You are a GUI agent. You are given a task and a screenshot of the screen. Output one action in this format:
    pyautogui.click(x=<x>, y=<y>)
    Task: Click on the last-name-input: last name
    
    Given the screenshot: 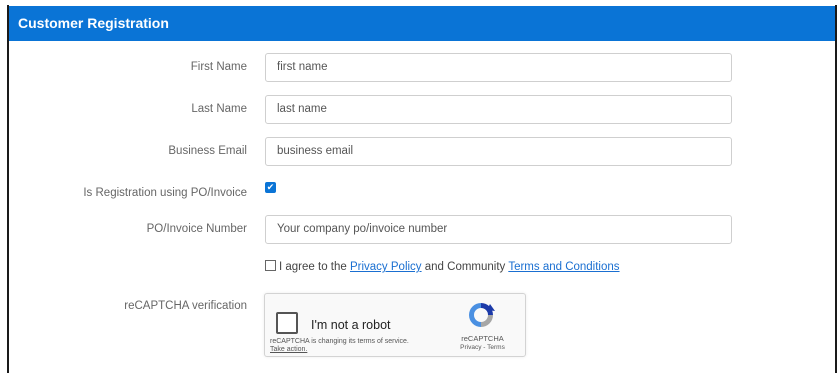 What is the action you would take?
    pyautogui.click(x=498, y=109)
    